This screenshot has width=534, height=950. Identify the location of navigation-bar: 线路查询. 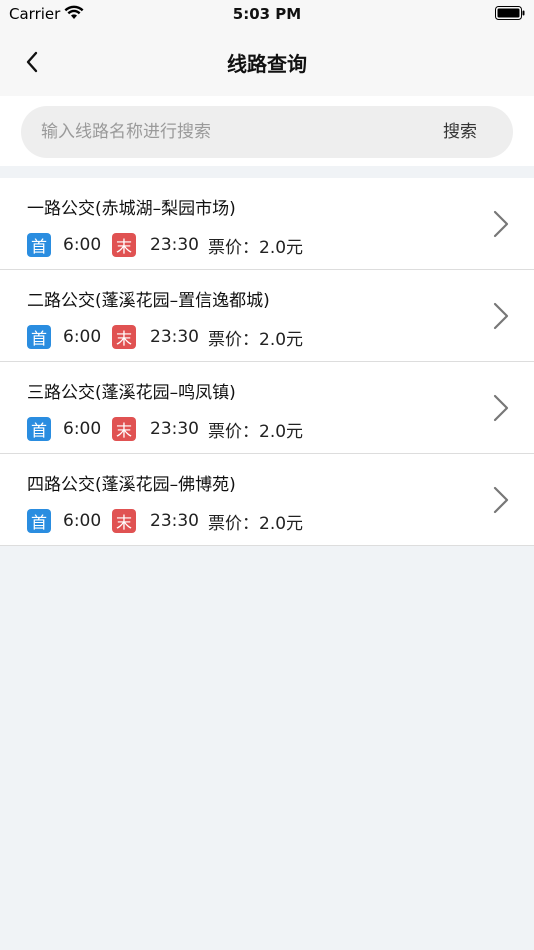
(267, 62).